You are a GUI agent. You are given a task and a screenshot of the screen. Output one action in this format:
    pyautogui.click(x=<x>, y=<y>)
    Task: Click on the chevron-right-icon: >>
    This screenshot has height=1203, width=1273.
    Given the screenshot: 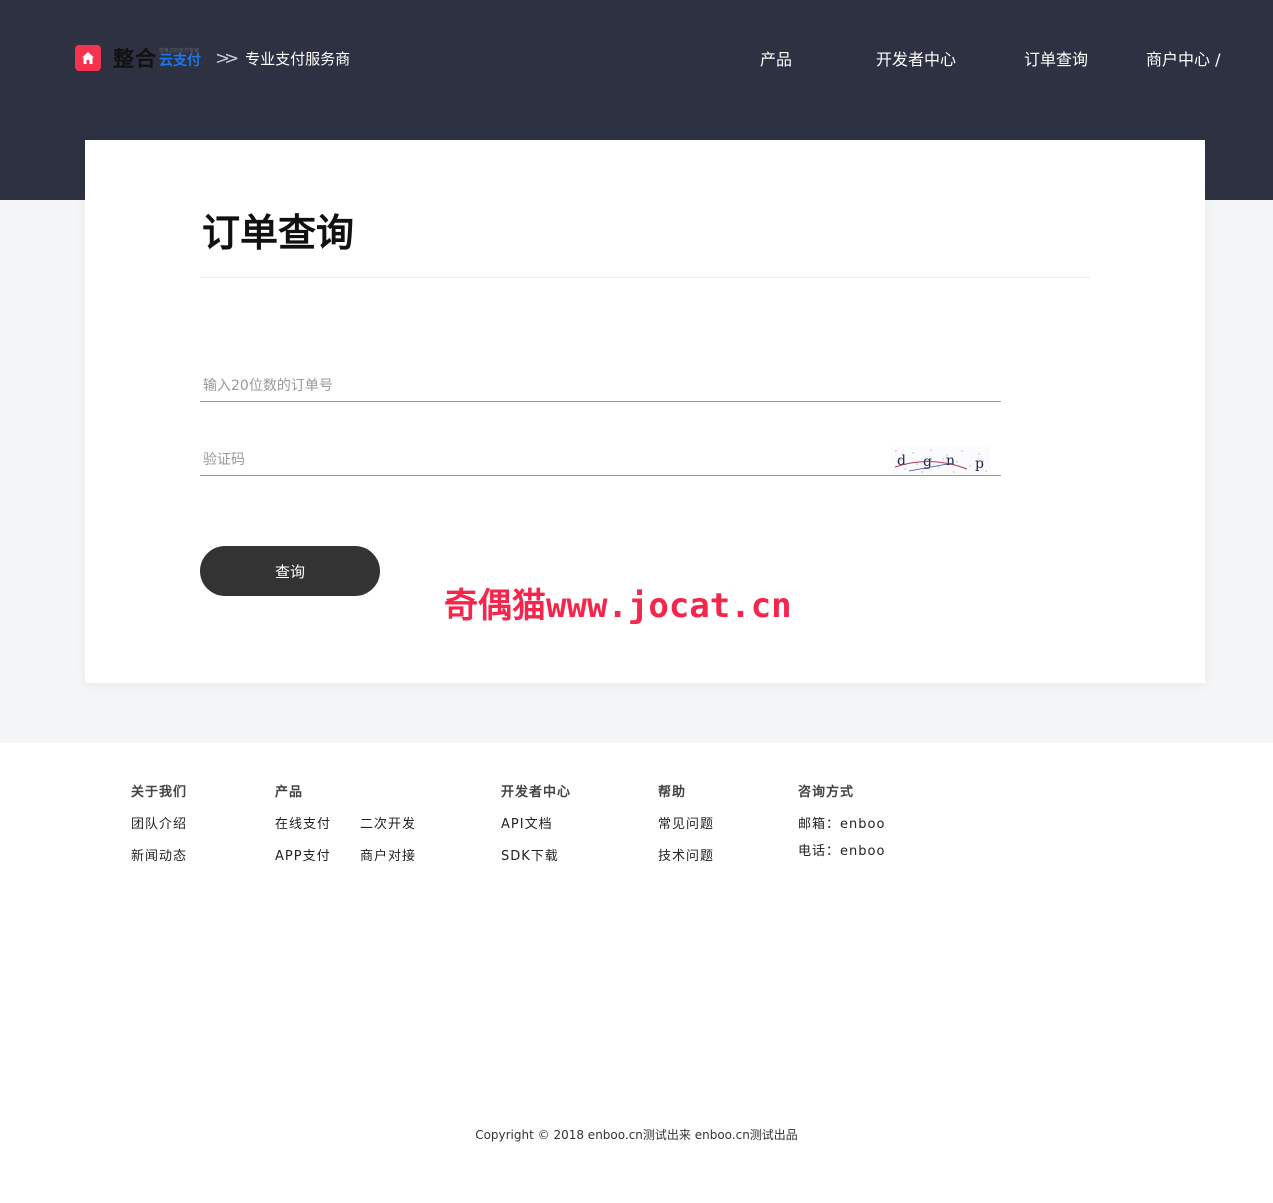 What is the action you would take?
    pyautogui.click(x=227, y=58)
    